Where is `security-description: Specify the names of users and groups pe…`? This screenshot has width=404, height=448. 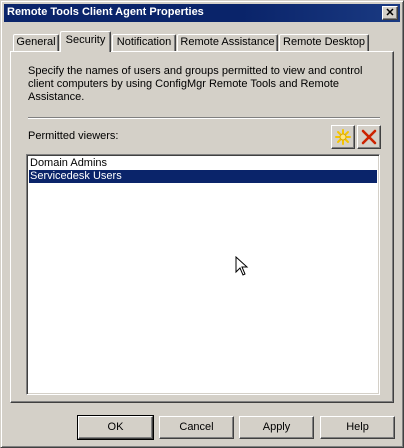 security-description: Specify the names of users and groups pe… is located at coordinates (195, 84).